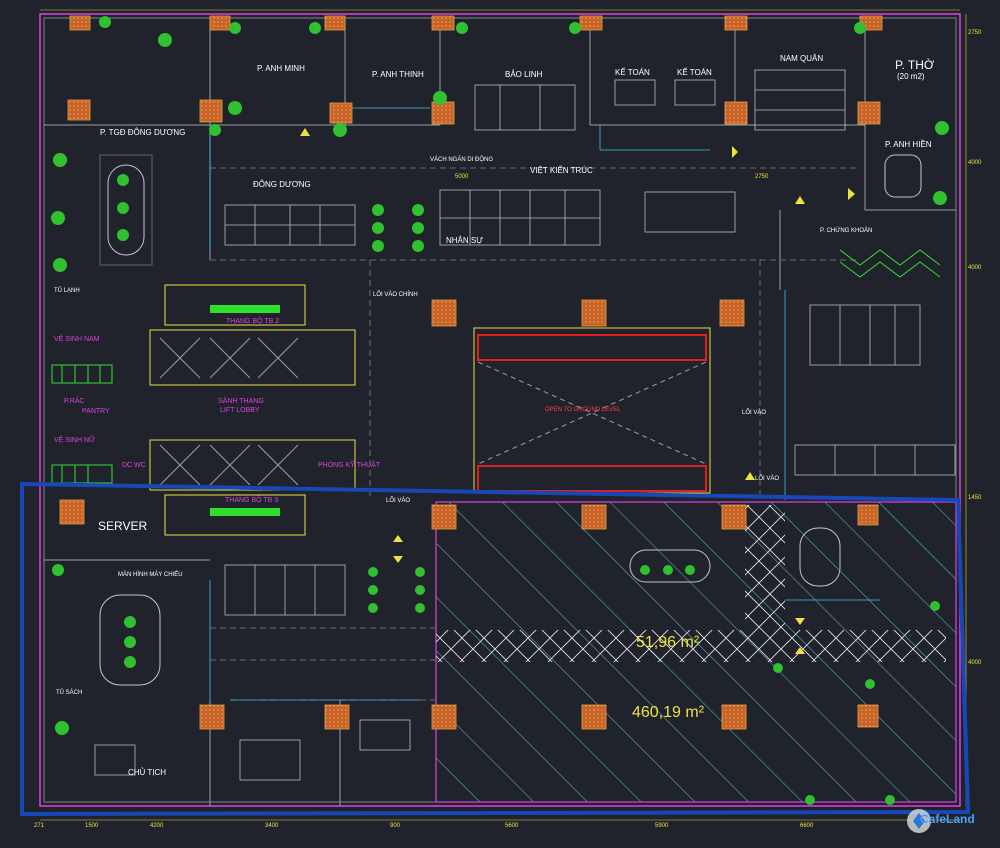  I want to click on area-label-1: 51,96 m², so click(668, 642).